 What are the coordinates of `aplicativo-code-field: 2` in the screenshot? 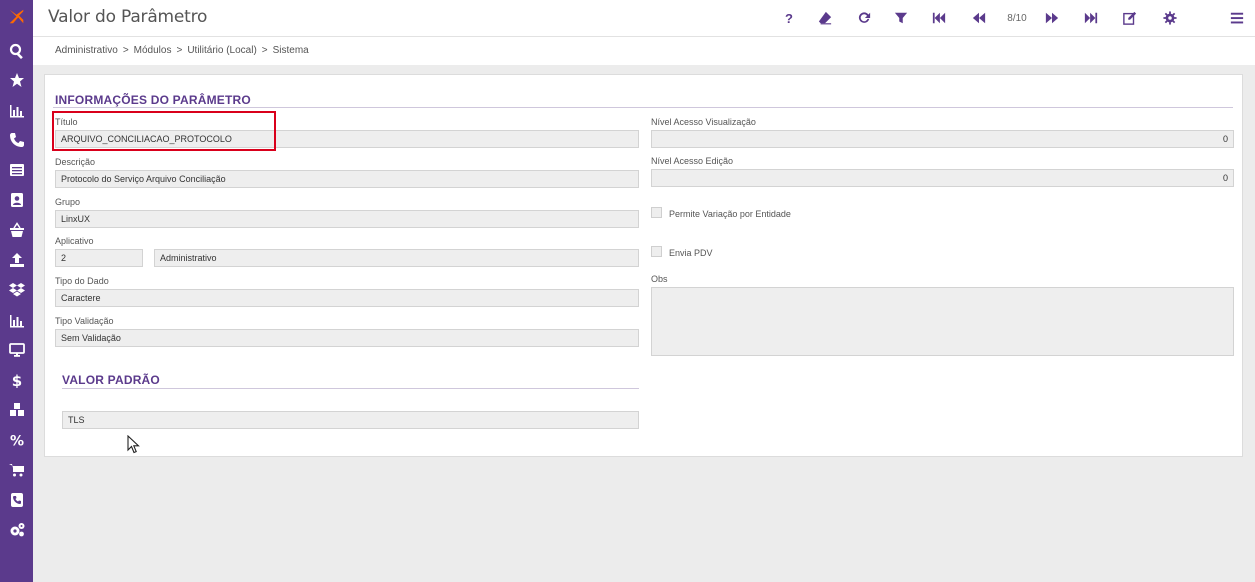 It's located at (99, 258).